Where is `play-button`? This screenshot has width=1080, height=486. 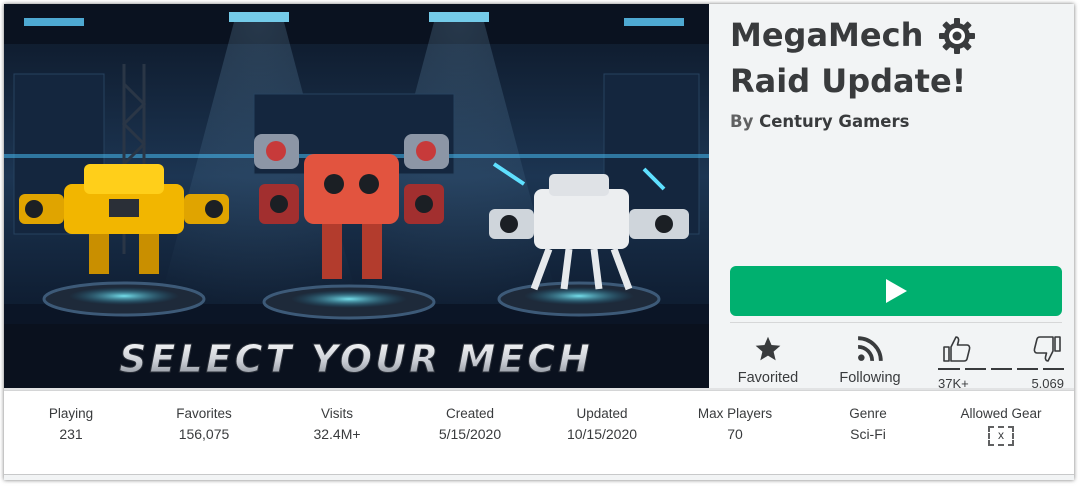 play-button is located at coordinates (896, 291).